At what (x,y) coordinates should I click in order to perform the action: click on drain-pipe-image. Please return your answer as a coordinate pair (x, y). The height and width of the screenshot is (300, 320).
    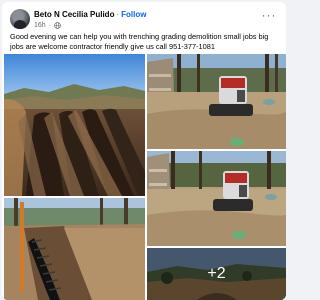
    Looking at the image, I should click on (74, 249).